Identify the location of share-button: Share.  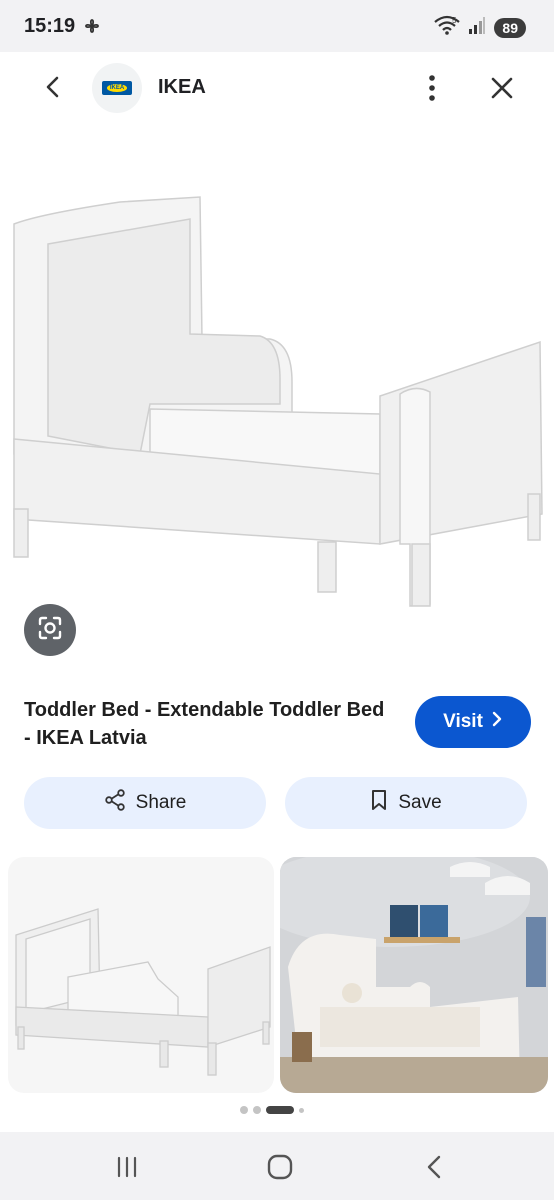
(145, 803).